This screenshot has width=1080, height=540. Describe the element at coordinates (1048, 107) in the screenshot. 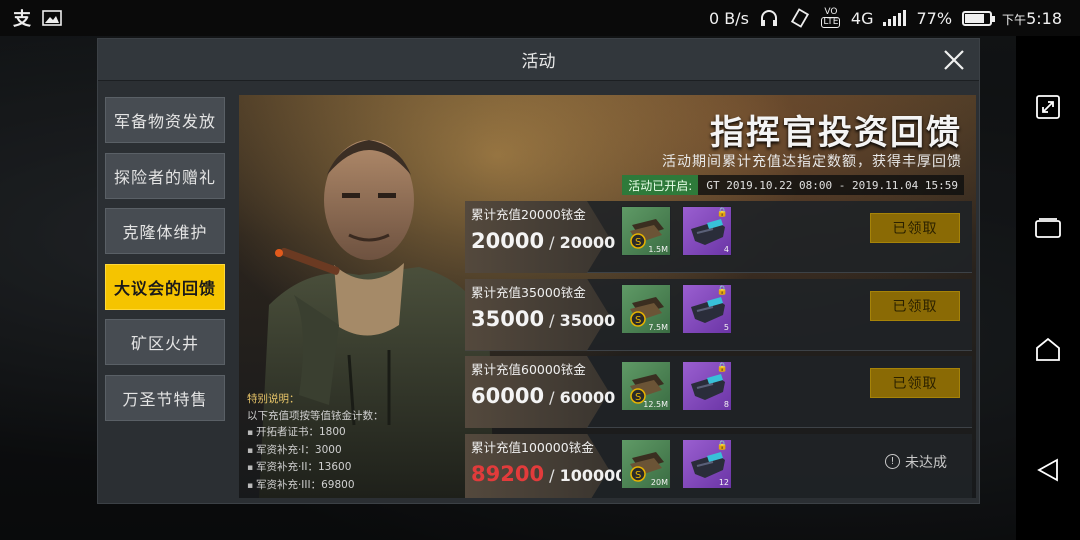

I see `rotate-icon` at that location.